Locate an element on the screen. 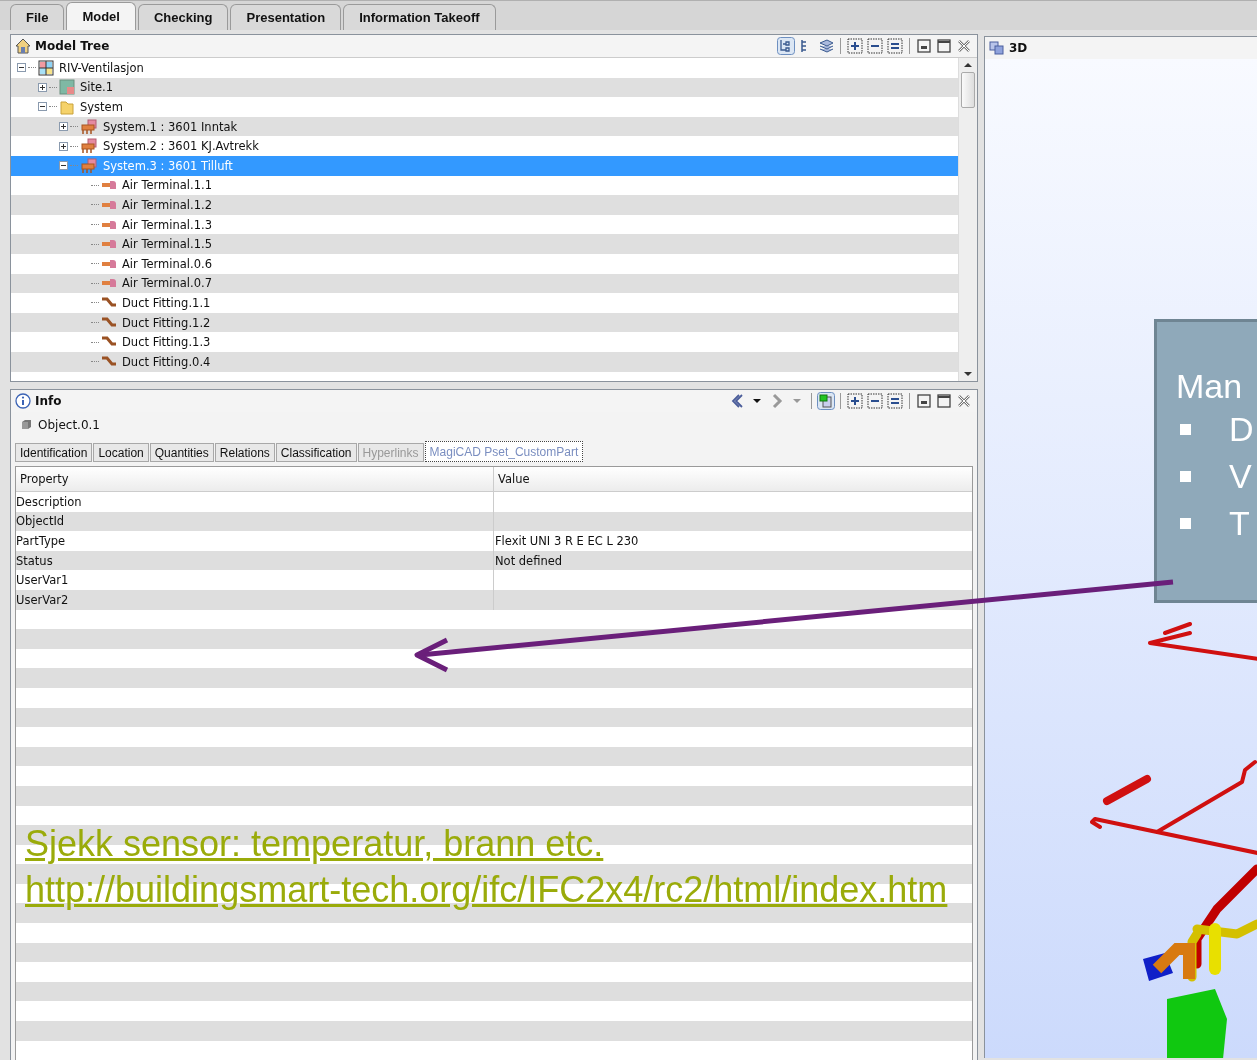  tree-row: Duct Fitting.0.4 is located at coordinates (484, 361).